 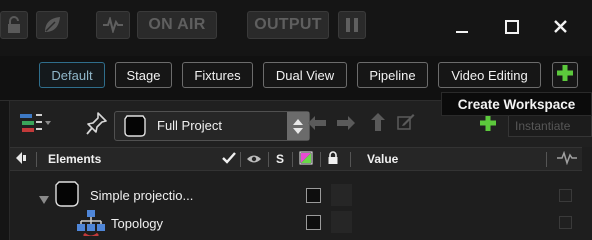 I want to click on eco-mode-button, so click(x=52, y=25).